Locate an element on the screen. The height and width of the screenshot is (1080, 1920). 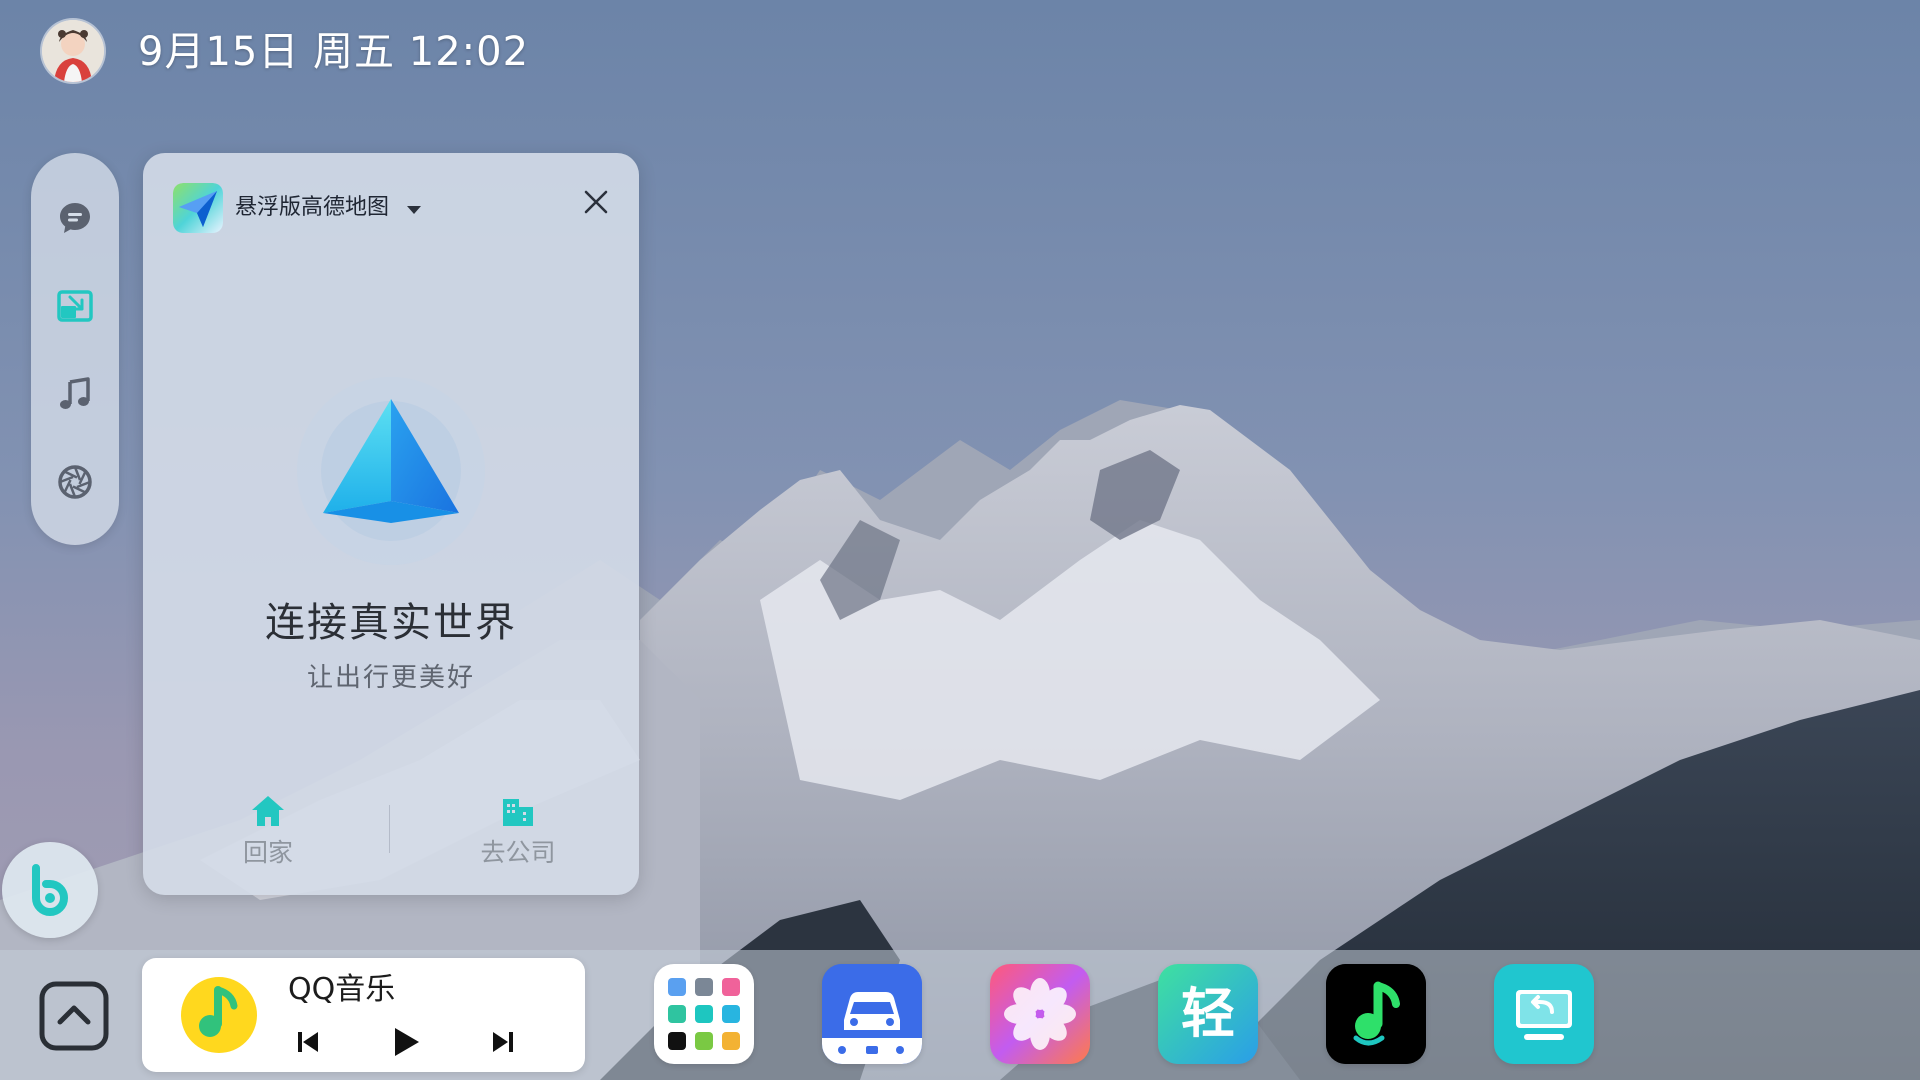
skip-next-icon is located at coordinates (503, 1042).